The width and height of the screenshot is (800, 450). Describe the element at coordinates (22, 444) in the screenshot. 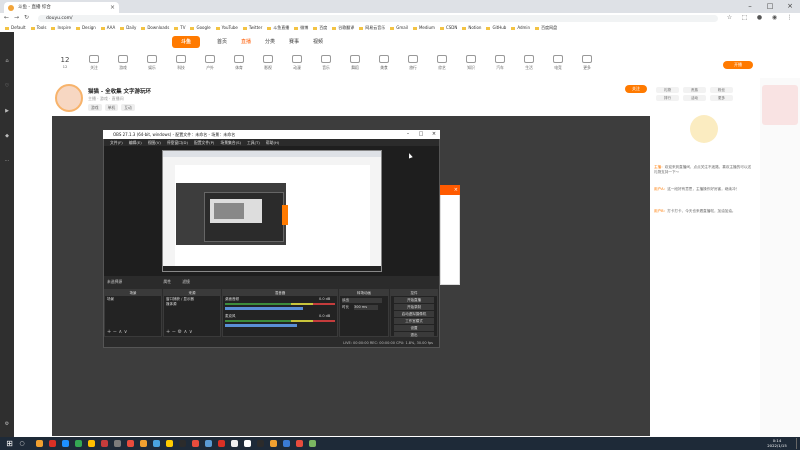

I see `taskbar-search-icon: ○` at that location.